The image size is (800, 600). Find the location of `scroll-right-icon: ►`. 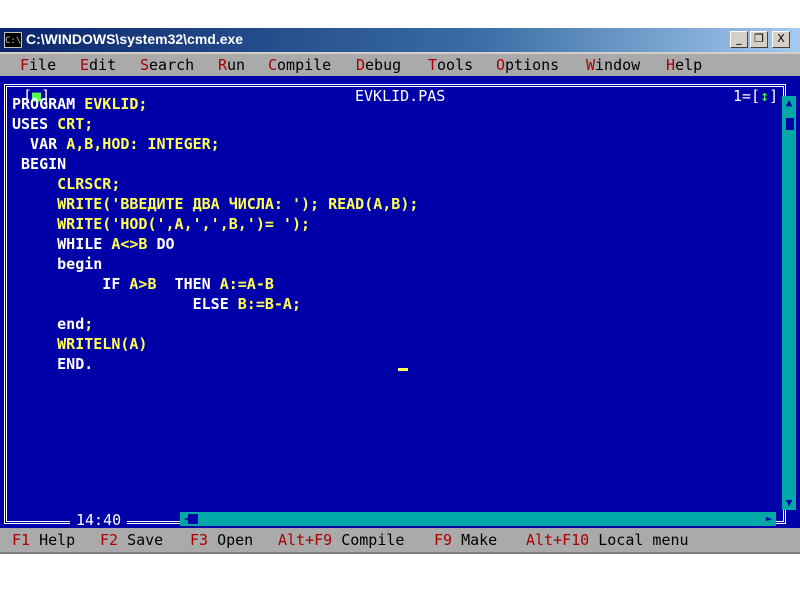

scroll-right-icon: ► is located at coordinates (769, 519).